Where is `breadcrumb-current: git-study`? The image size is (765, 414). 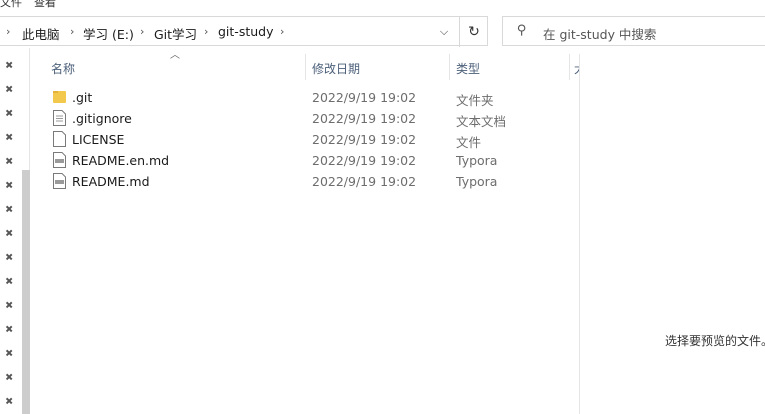
breadcrumb-current: git-study is located at coordinates (246, 31).